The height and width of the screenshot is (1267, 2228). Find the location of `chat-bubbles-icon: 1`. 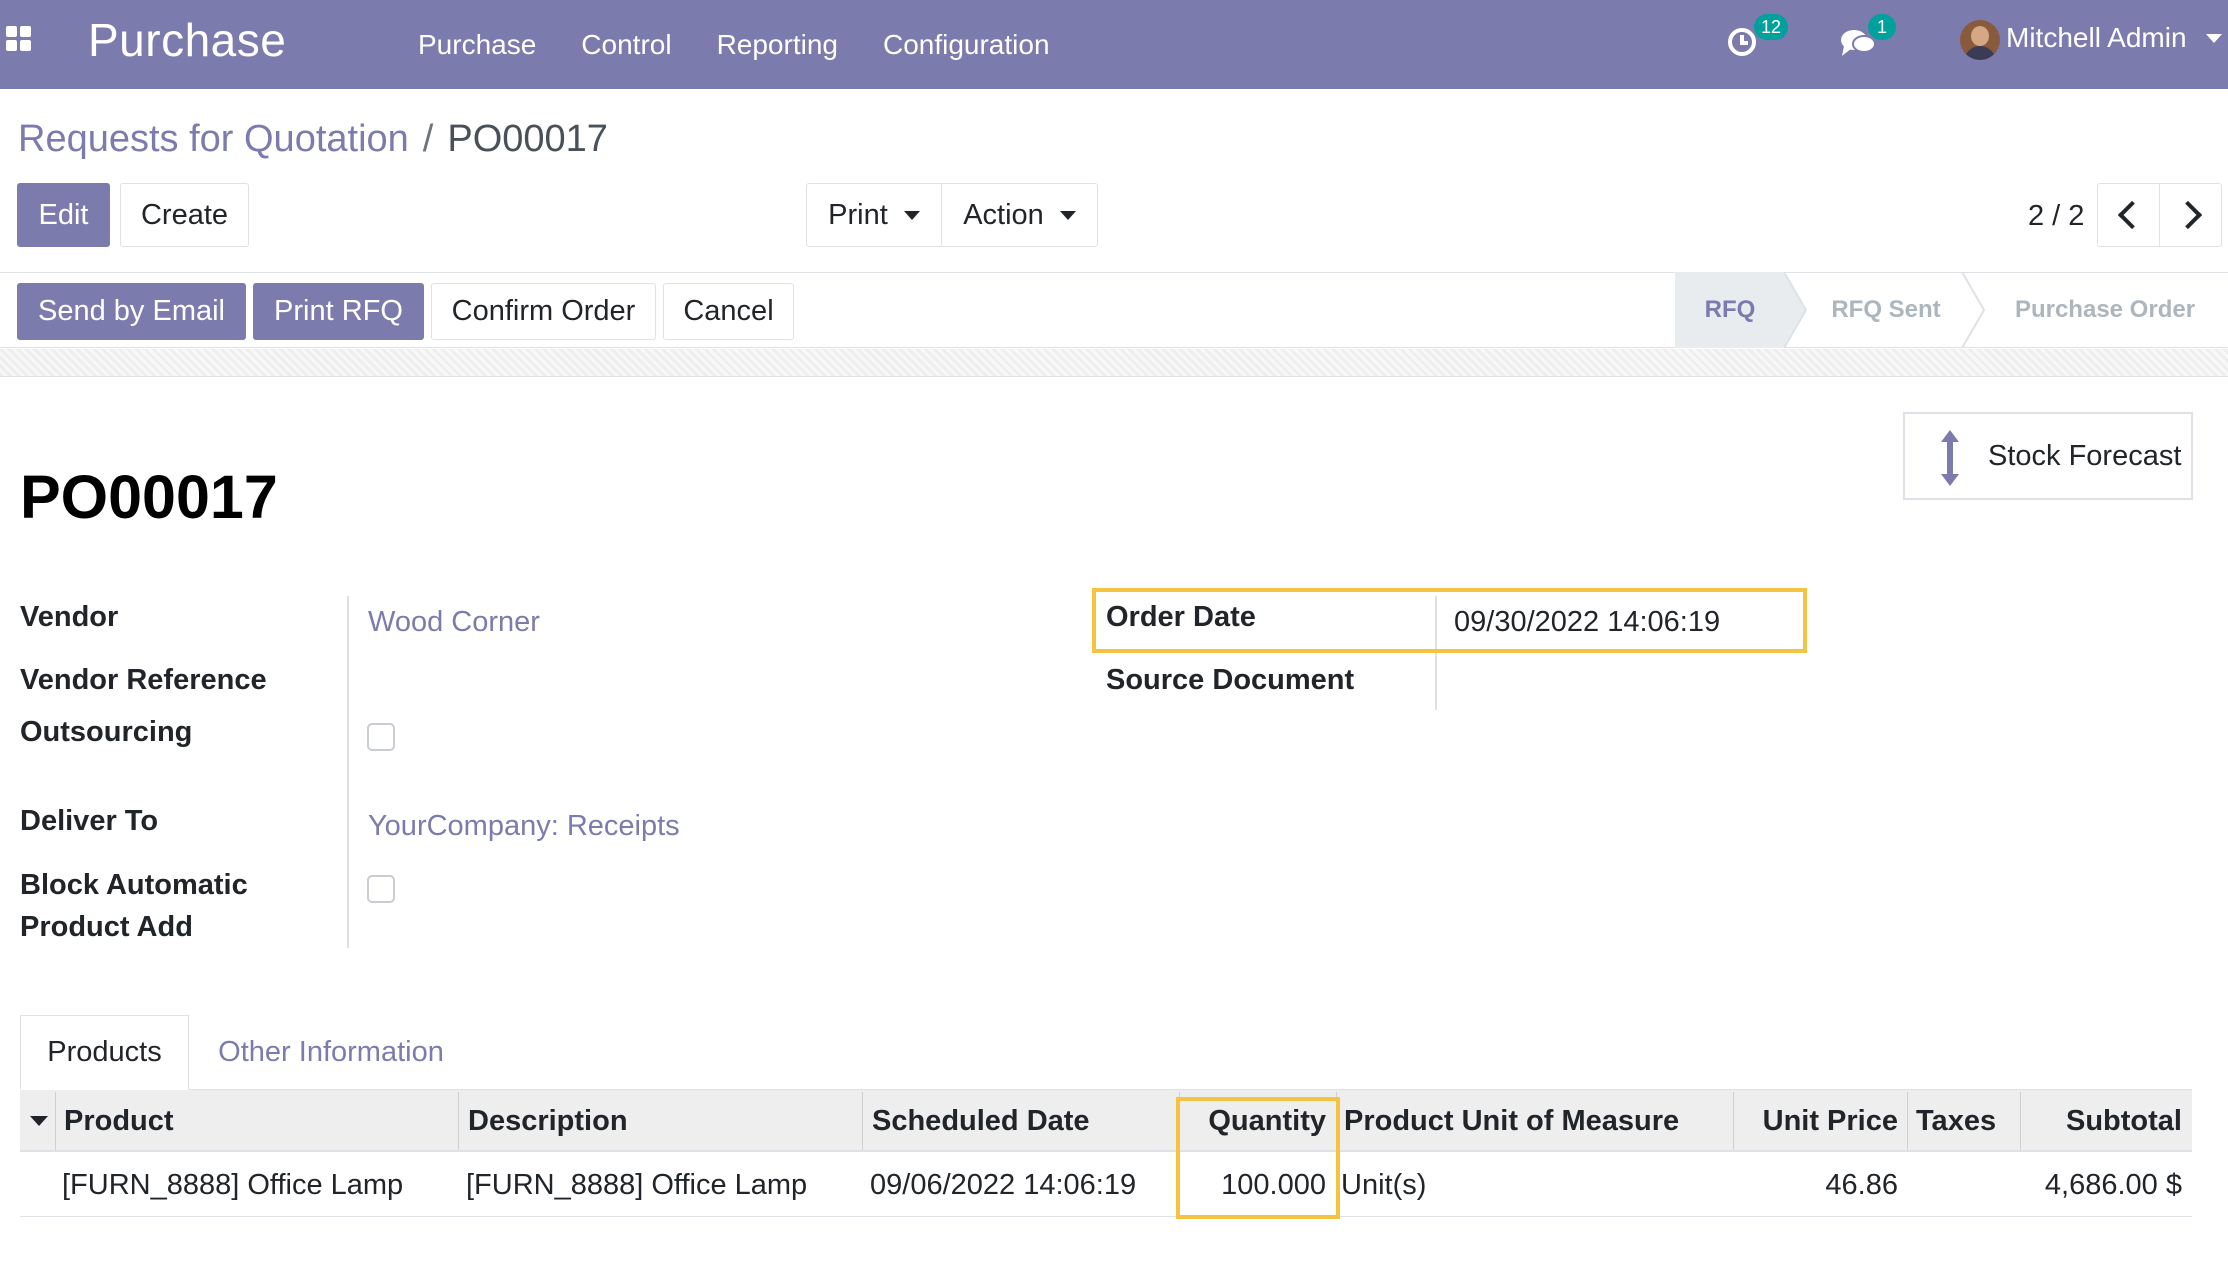

chat-bubbles-icon: 1 is located at coordinates (1868, 35).